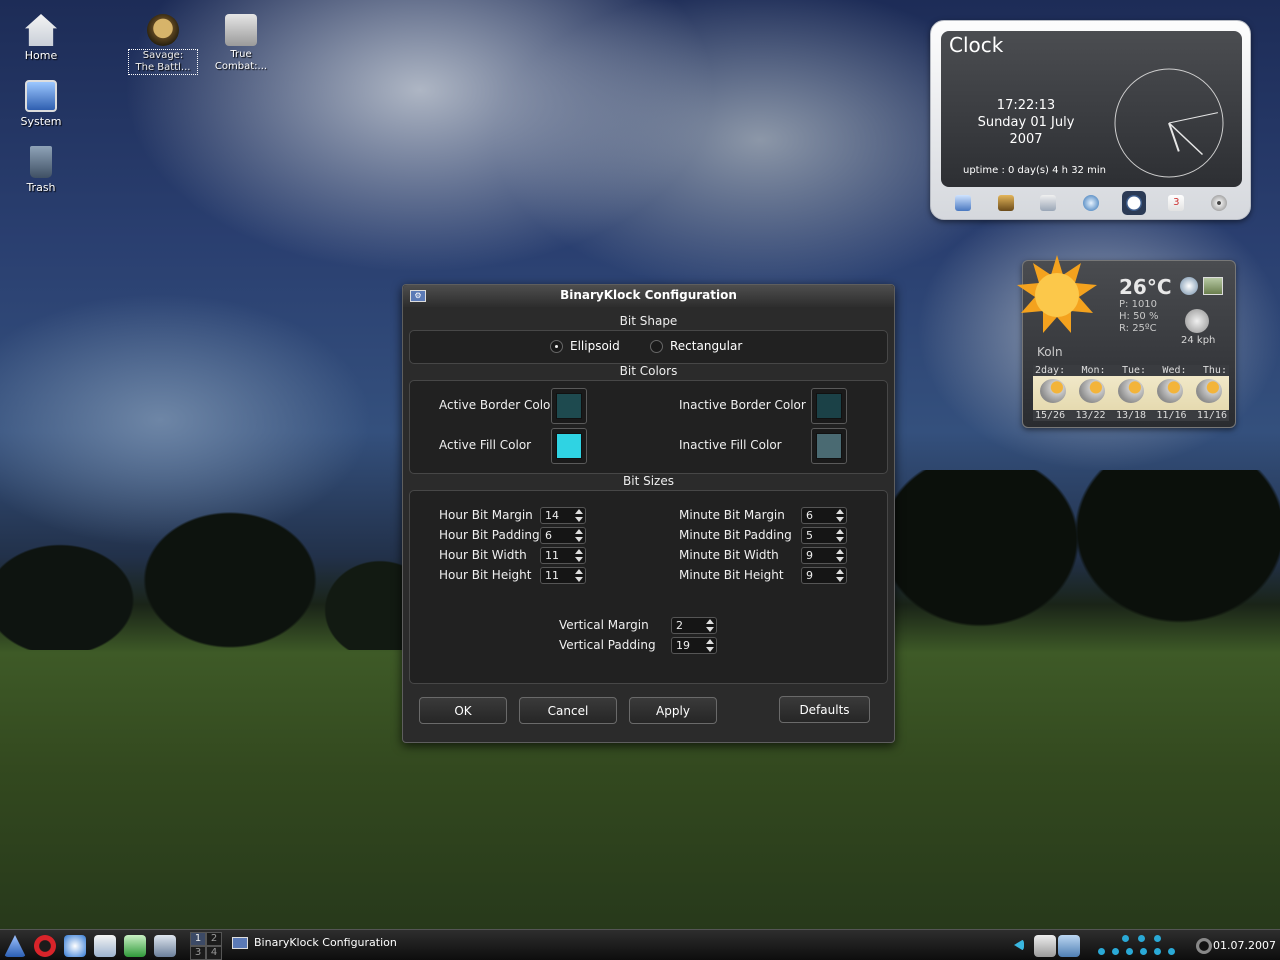  Describe the element at coordinates (15, 946) in the screenshot. I see `kde-menu-icon` at that location.